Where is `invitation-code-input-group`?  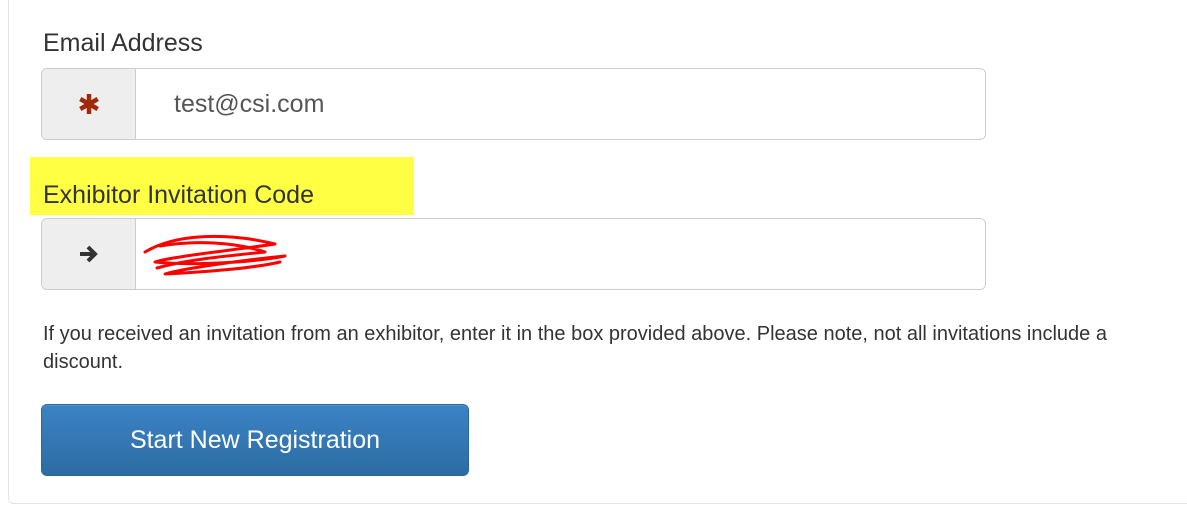 invitation-code-input-group is located at coordinates (513, 254).